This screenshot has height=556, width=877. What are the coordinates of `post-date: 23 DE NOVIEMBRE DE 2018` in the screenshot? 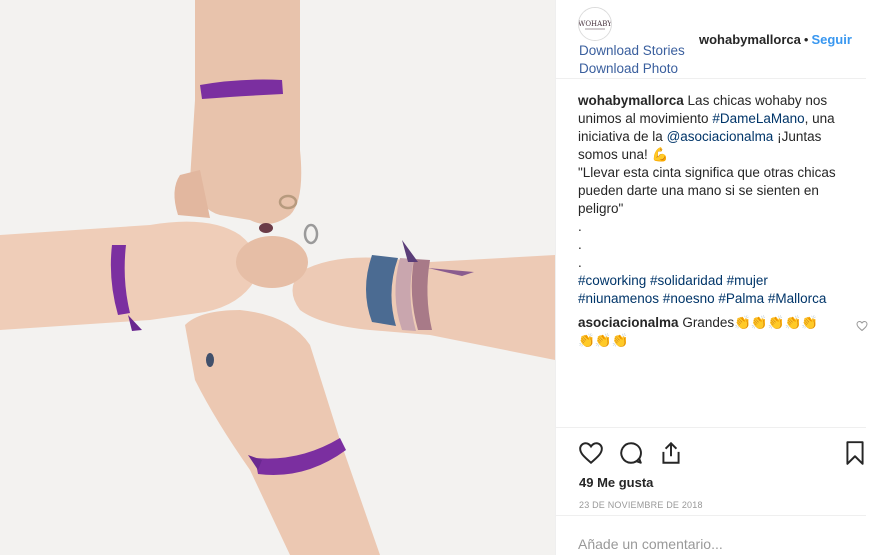 It's located at (641, 505).